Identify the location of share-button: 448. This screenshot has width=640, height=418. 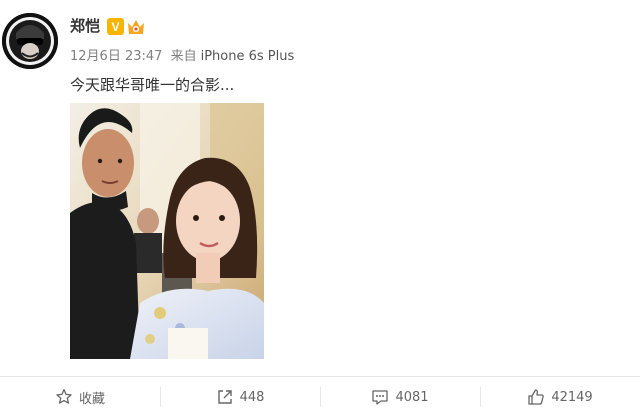
(240, 397).